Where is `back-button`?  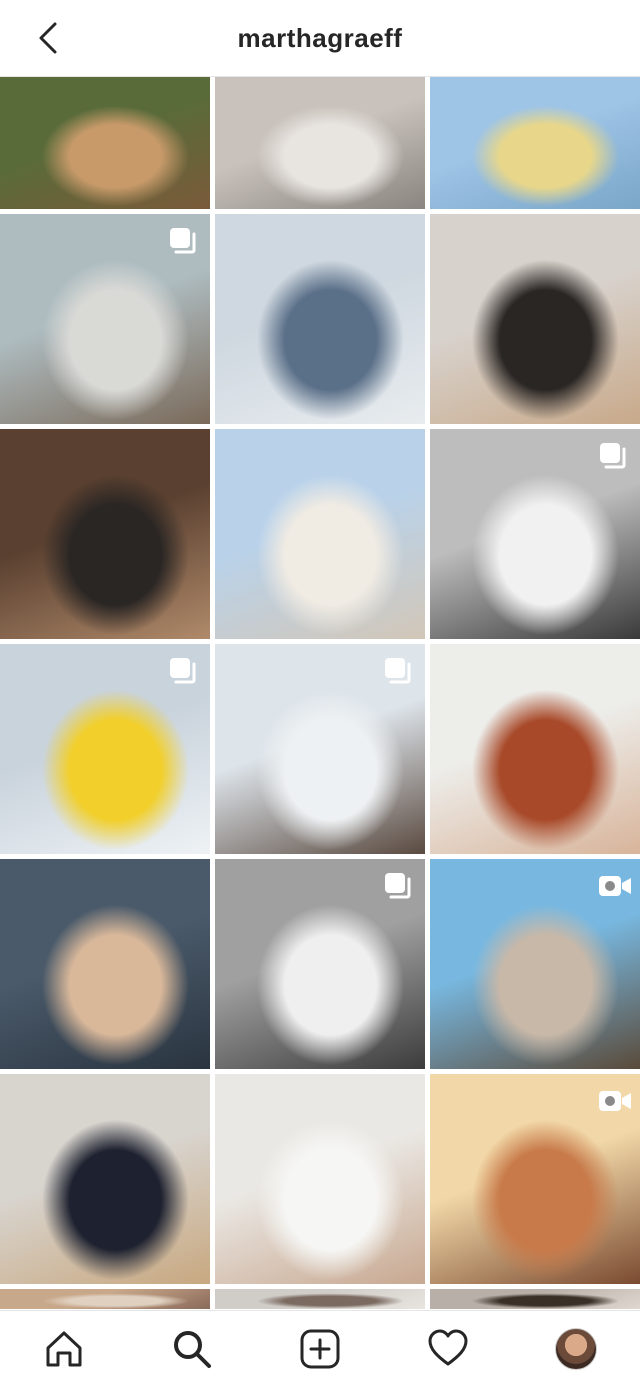
back-button is located at coordinates (48, 38).